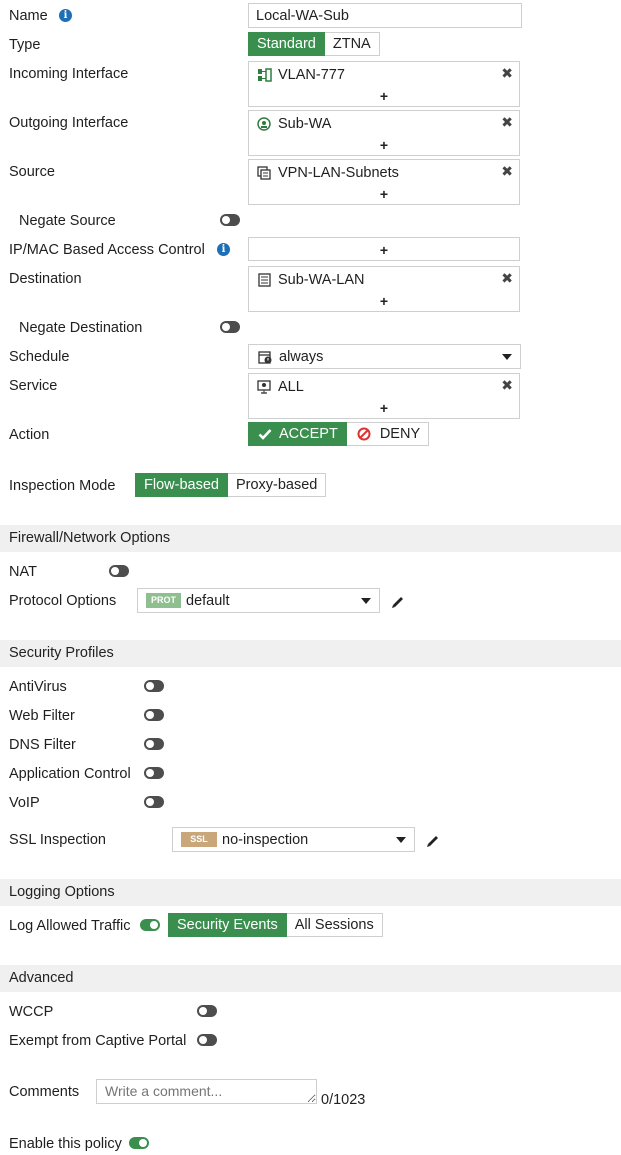  What do you see at coordinates (277, 485) in the screenshot?
I see `proxy-based-button: Proxy-based` at bounding box center [277, 485].